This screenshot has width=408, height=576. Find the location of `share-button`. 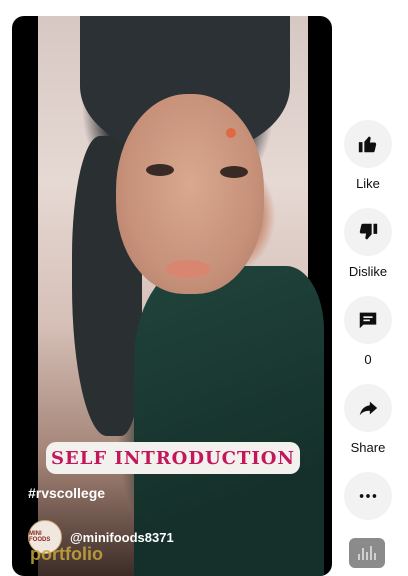

share-button is located at coordinates (368, 408).